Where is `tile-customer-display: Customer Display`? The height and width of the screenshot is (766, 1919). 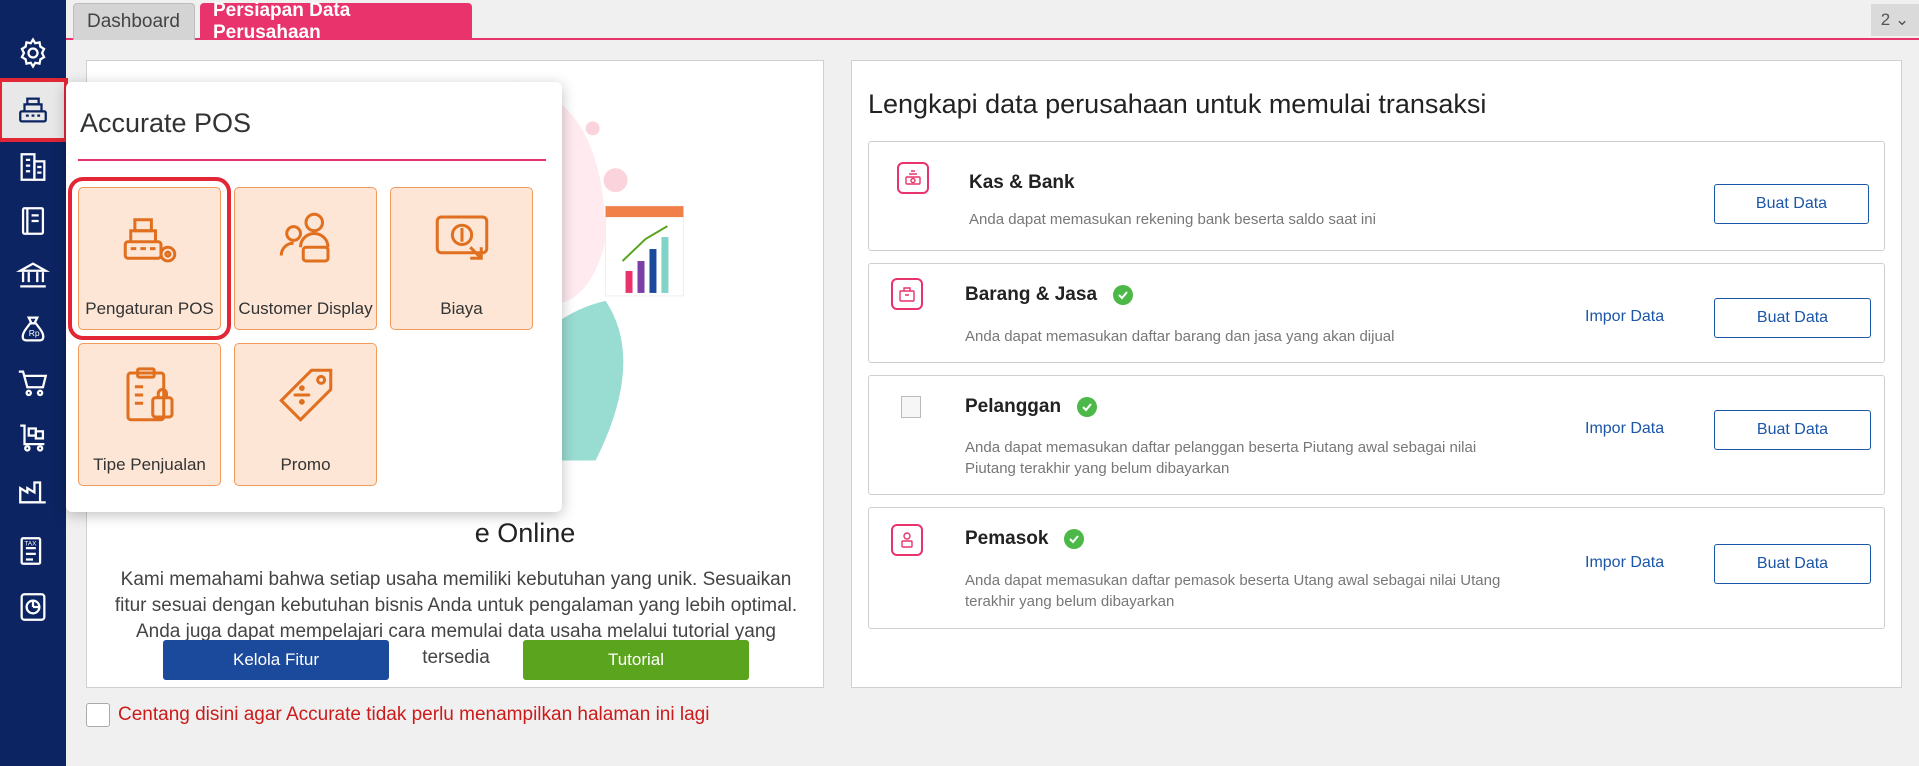
tile-customer-display: Customer Display is located at coordinates (305, 258).